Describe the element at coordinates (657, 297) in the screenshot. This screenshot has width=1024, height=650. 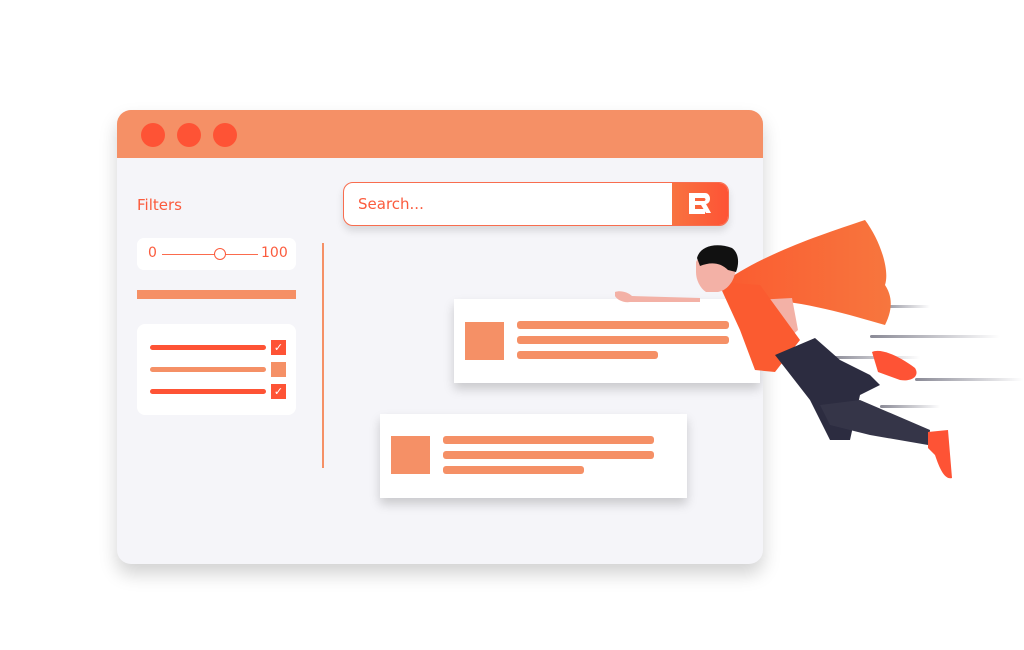
I see `front-arm-shape` at that location.